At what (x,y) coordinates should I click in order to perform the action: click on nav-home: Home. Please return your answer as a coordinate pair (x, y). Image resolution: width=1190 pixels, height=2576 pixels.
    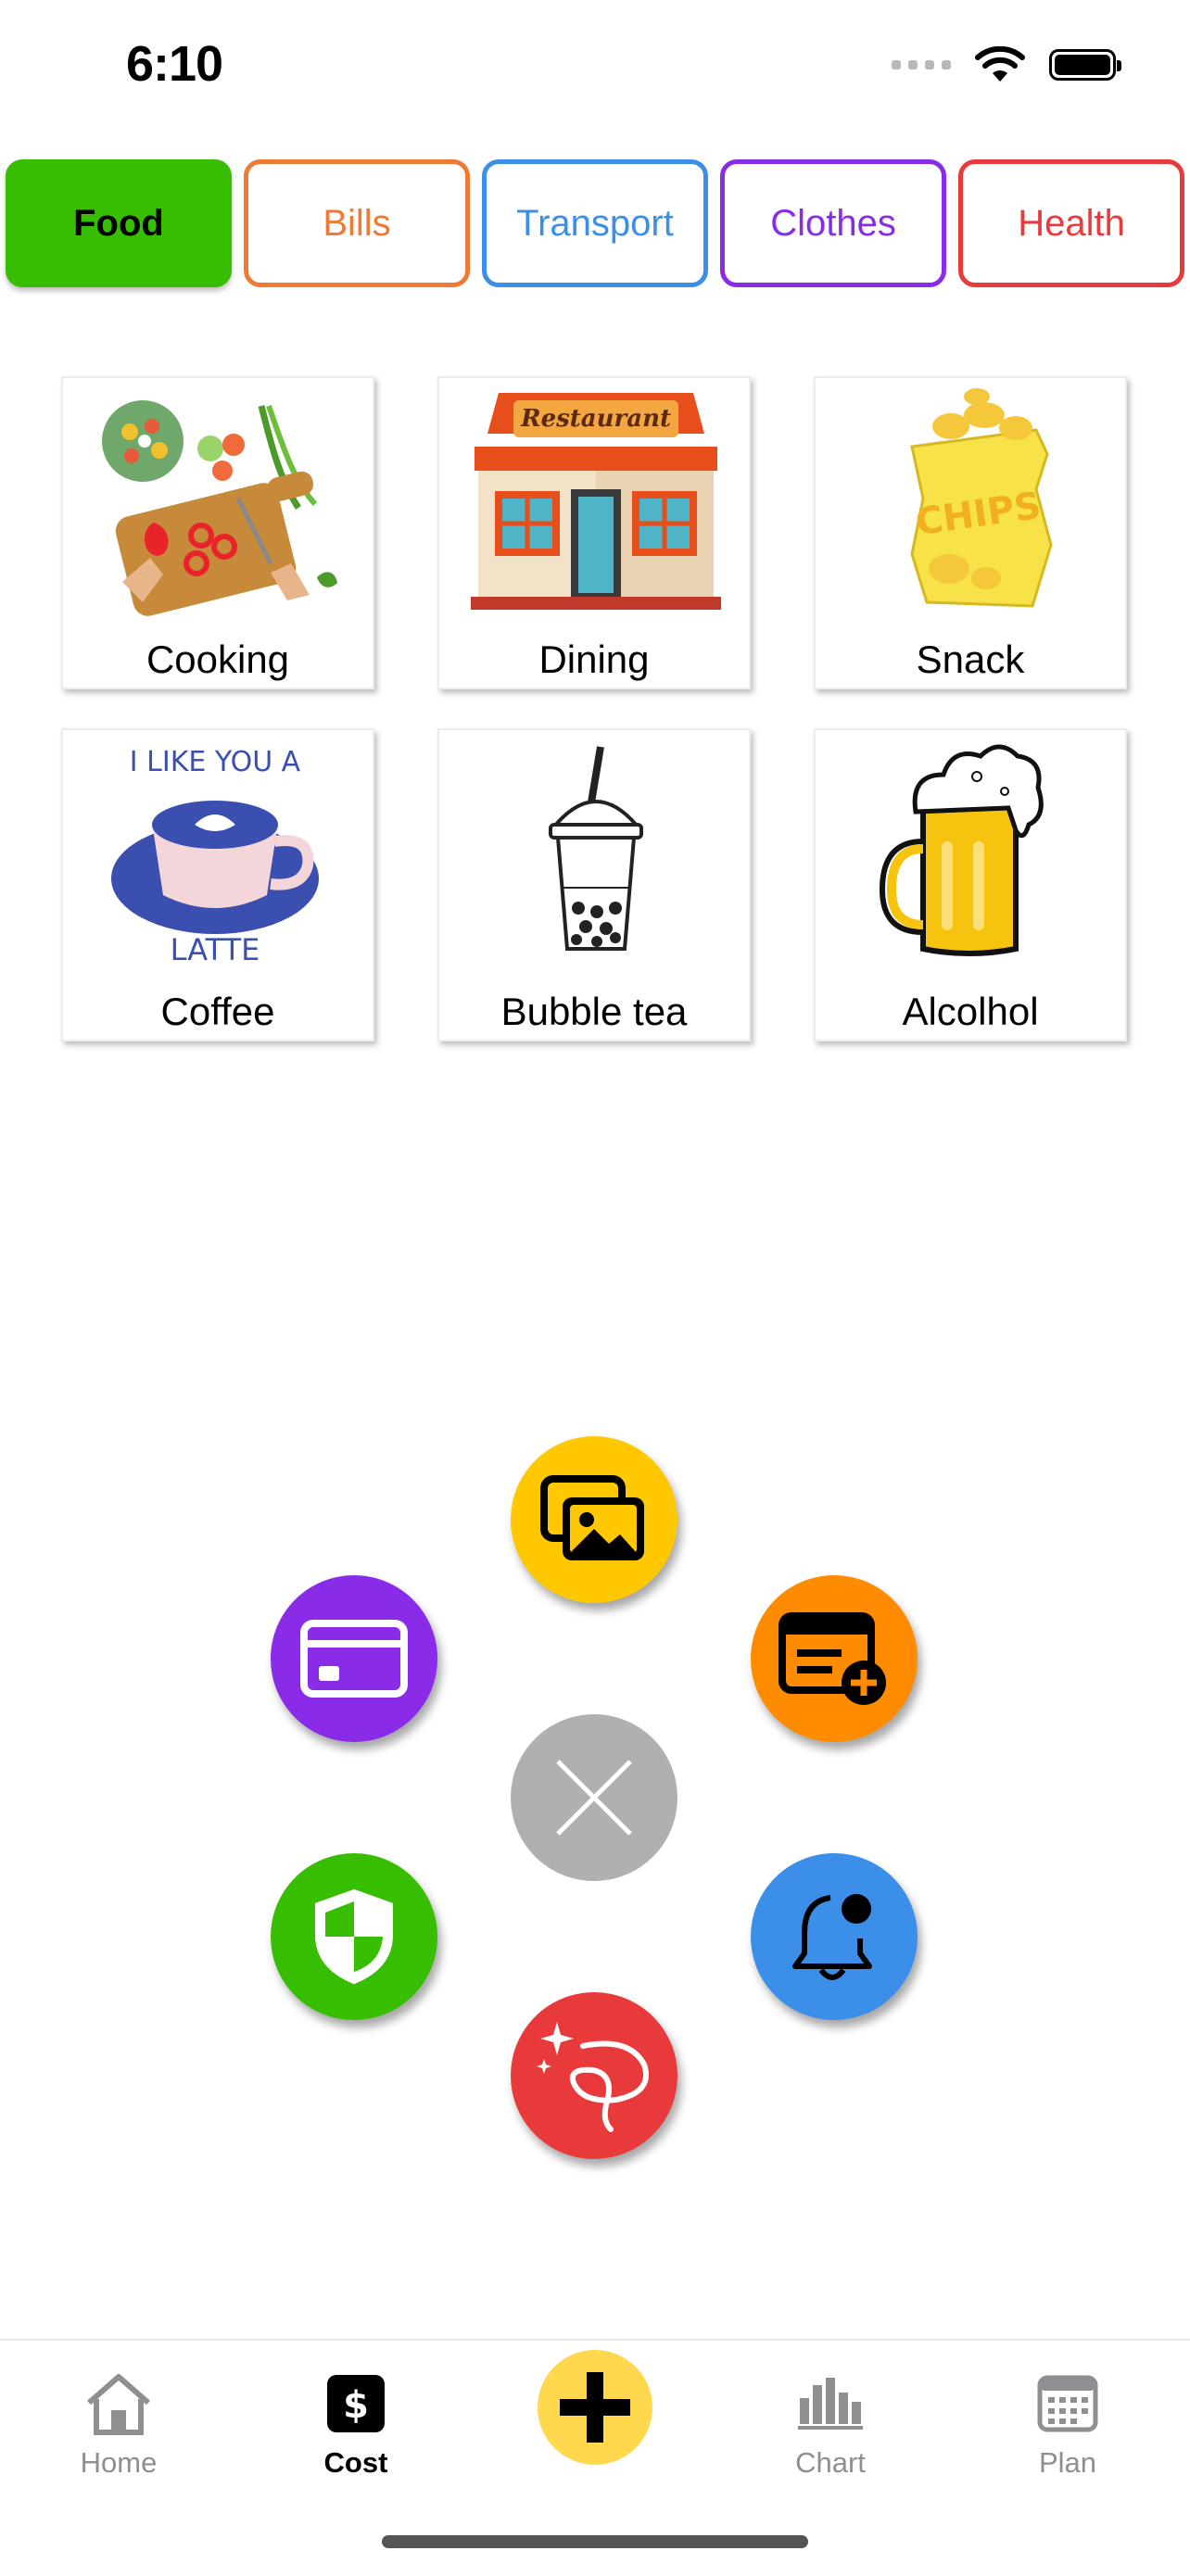
    Looking at the image, I should click on (118, 2424).